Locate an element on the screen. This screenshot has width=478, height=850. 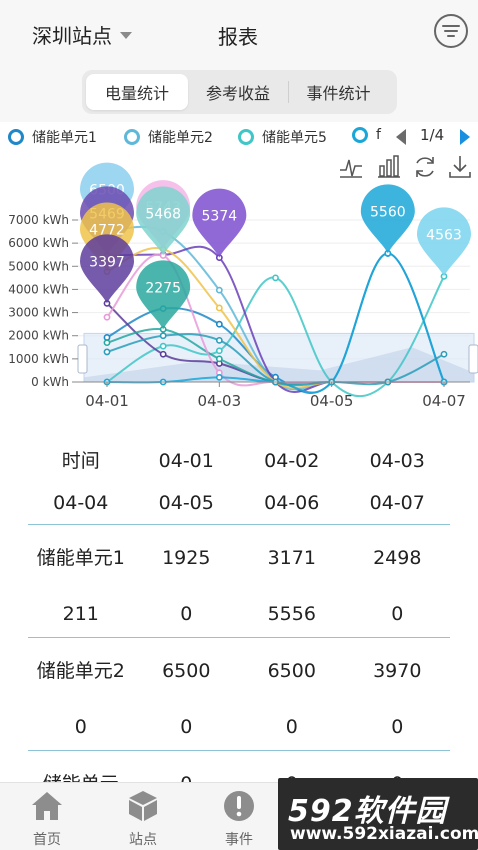
legend-label: f is located at coordinates (378, 135).